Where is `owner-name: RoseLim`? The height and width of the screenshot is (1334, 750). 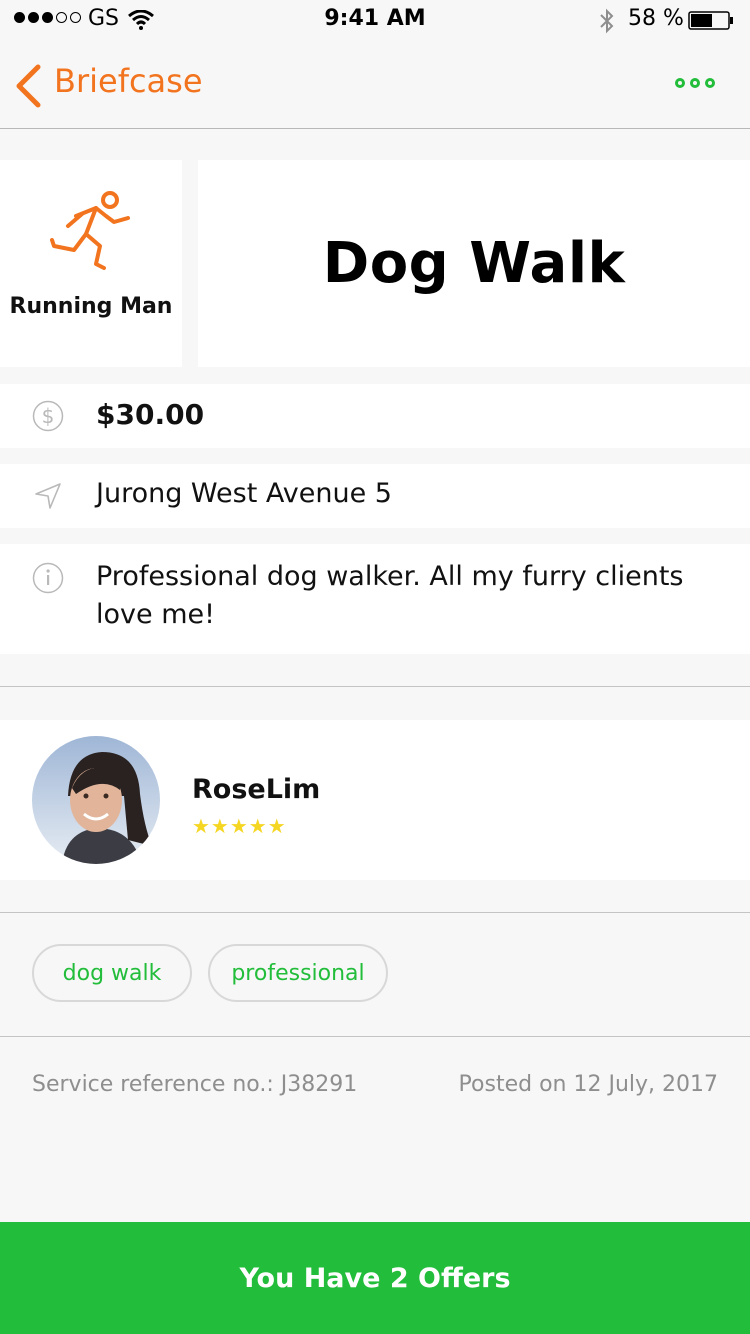
owner-name: RoseLim is located at coordinates (256, 789).